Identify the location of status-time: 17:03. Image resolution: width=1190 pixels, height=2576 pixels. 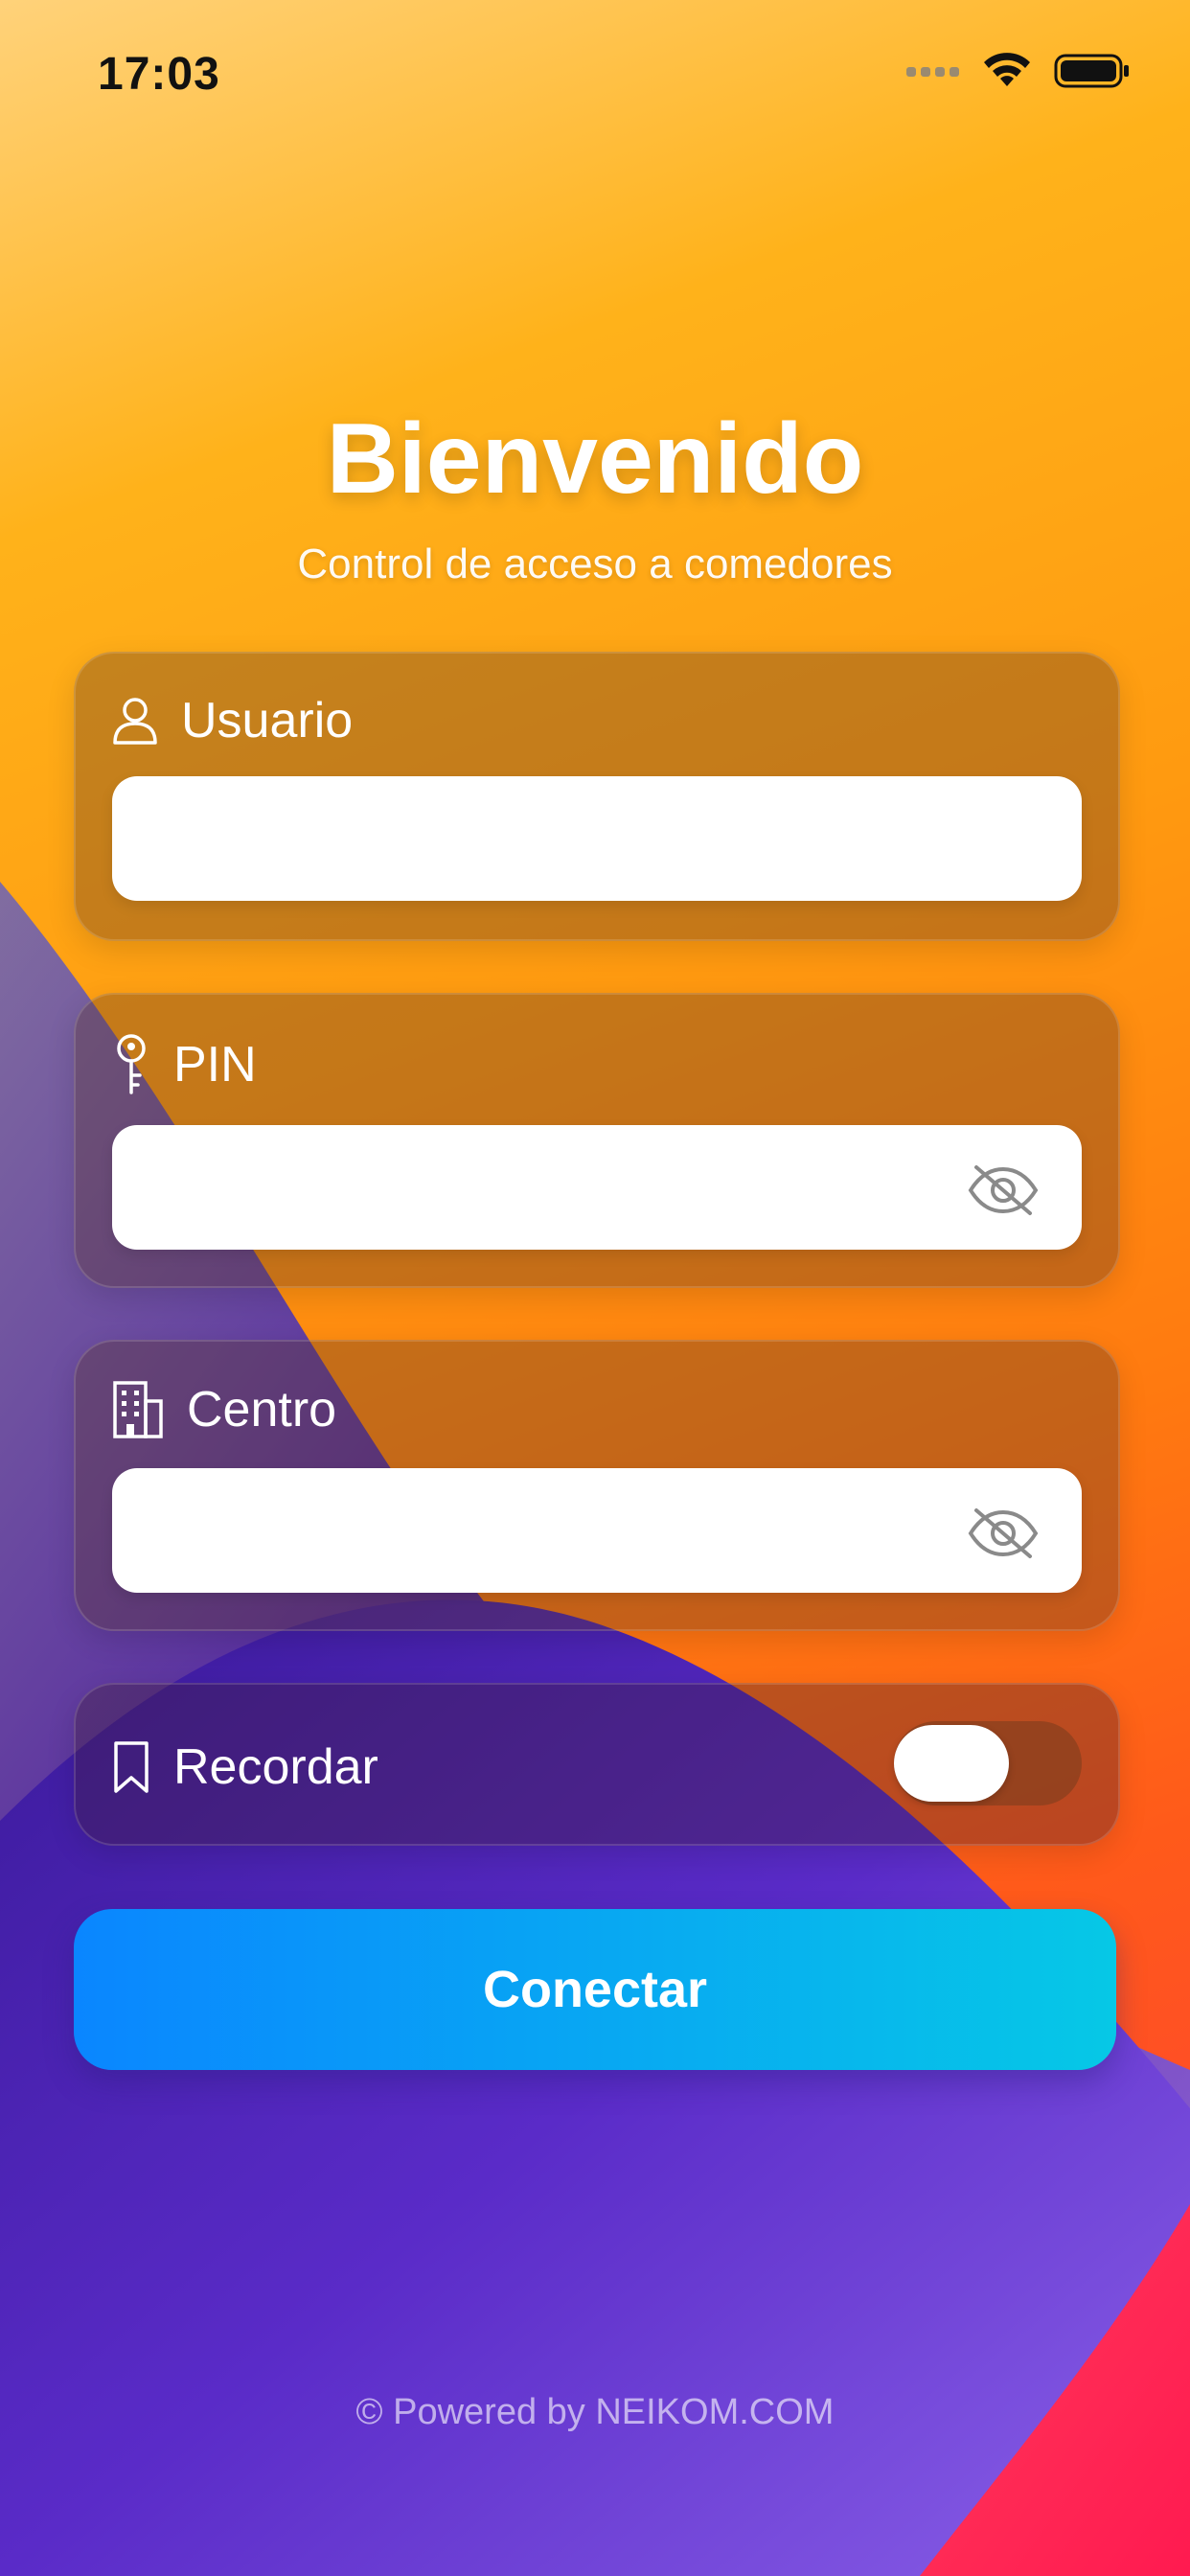
(159, 74).